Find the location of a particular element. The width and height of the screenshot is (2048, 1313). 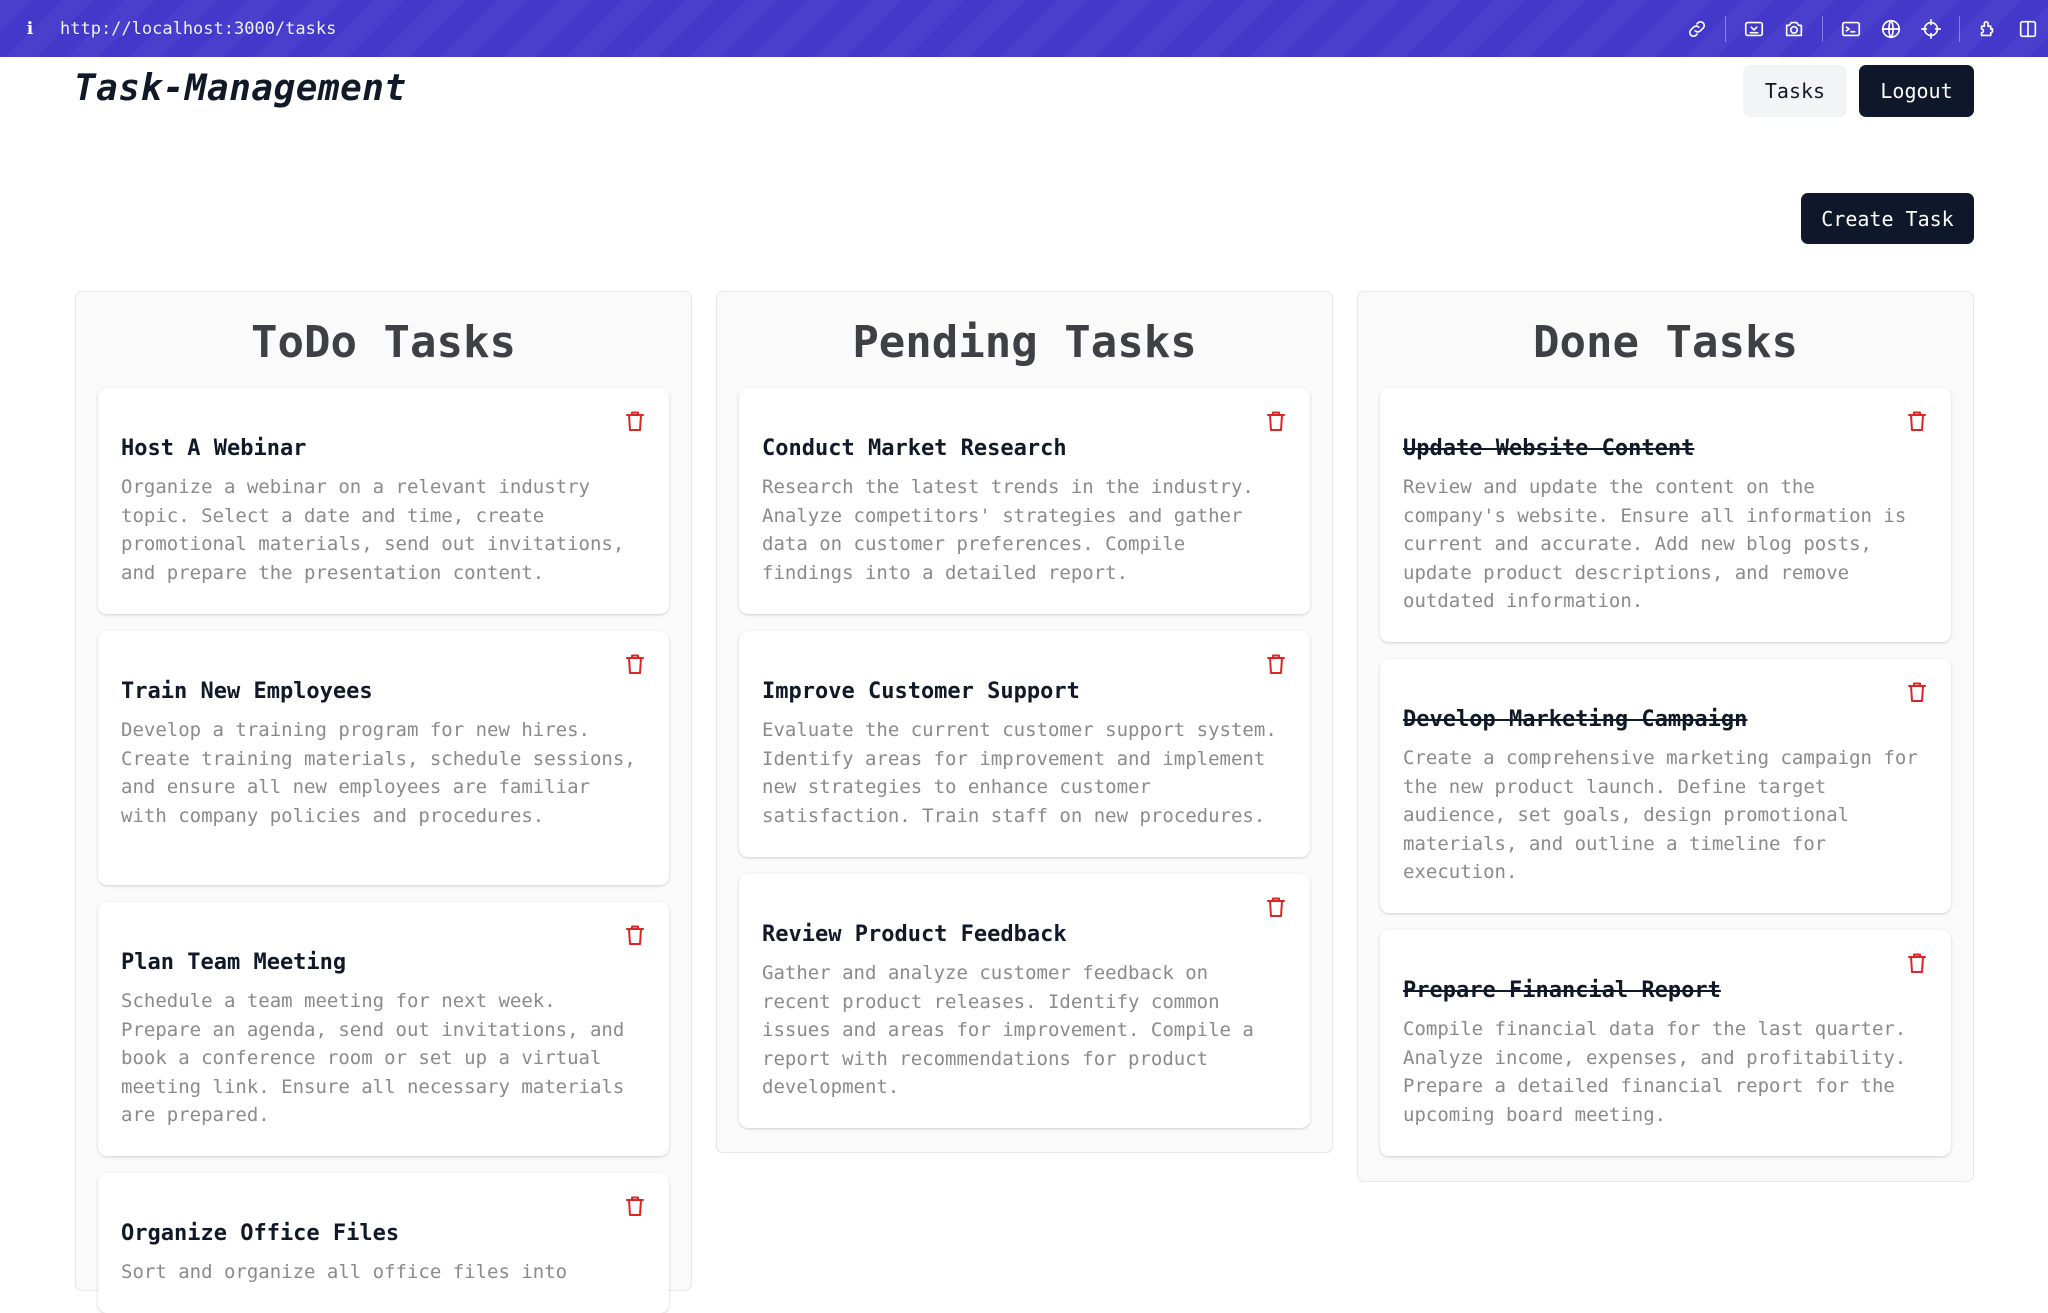

logout-button: Logout is located at coordinates (1916, 91).